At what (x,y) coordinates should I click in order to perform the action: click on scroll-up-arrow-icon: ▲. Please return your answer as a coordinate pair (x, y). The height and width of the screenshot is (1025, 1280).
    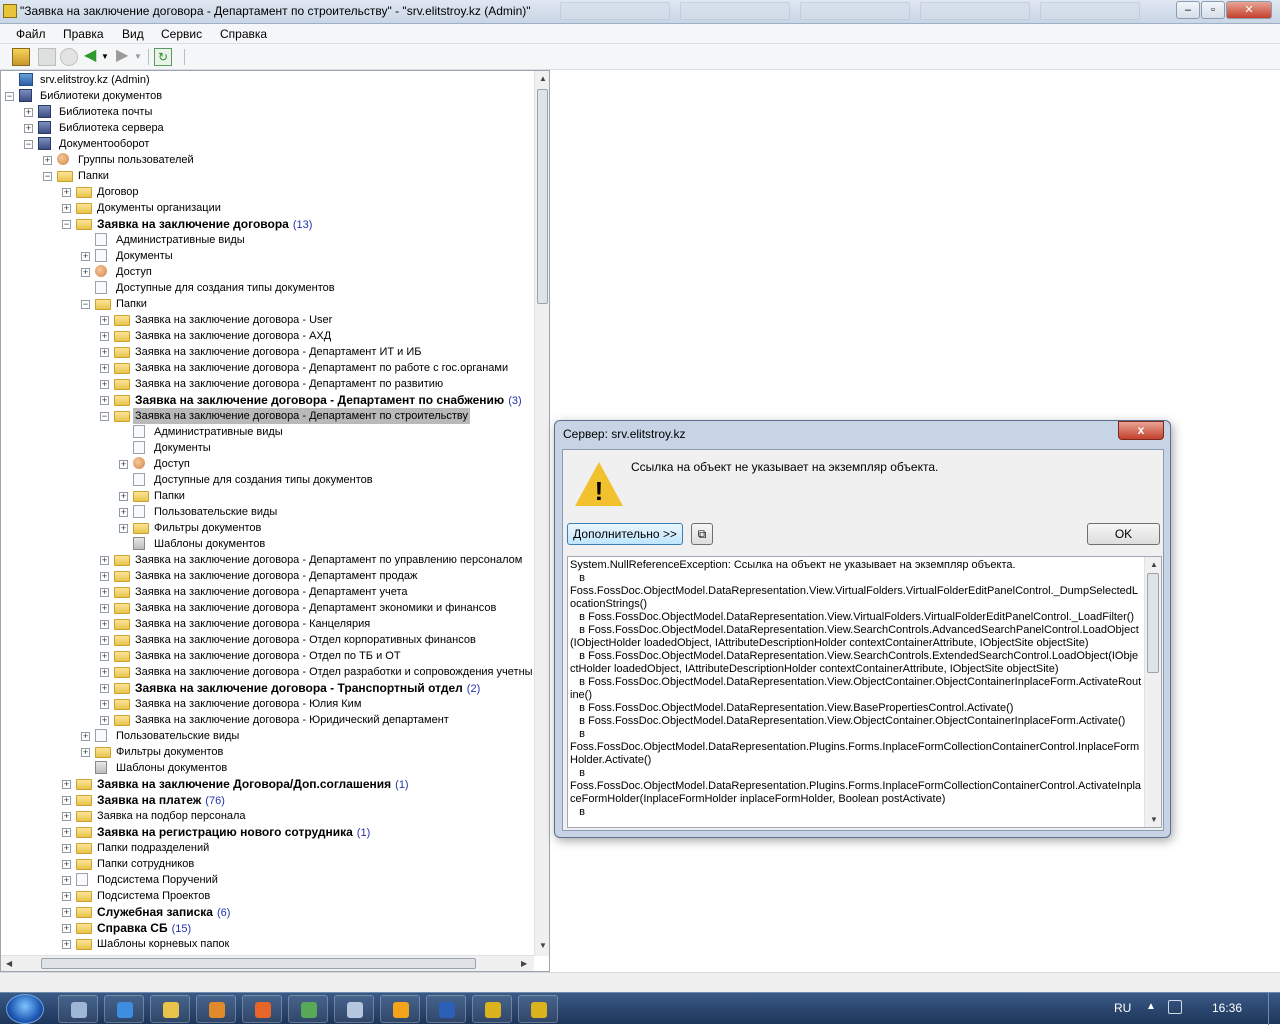
    Looking at the image, I should click on (1154, 564).